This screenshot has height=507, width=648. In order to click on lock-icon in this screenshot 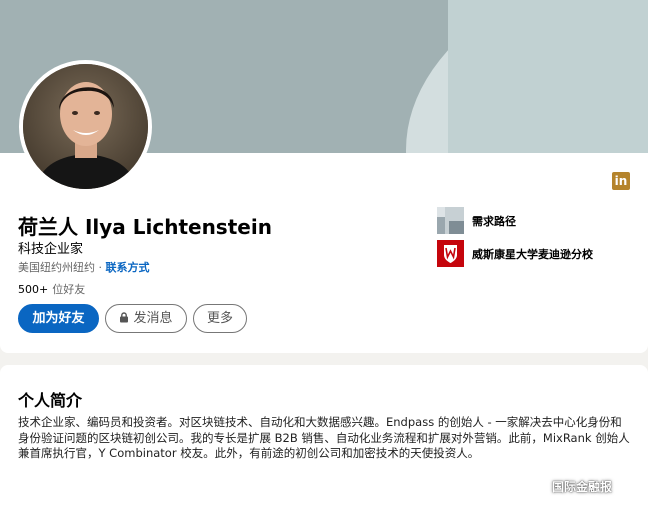, I will do `click(124, 317)`.